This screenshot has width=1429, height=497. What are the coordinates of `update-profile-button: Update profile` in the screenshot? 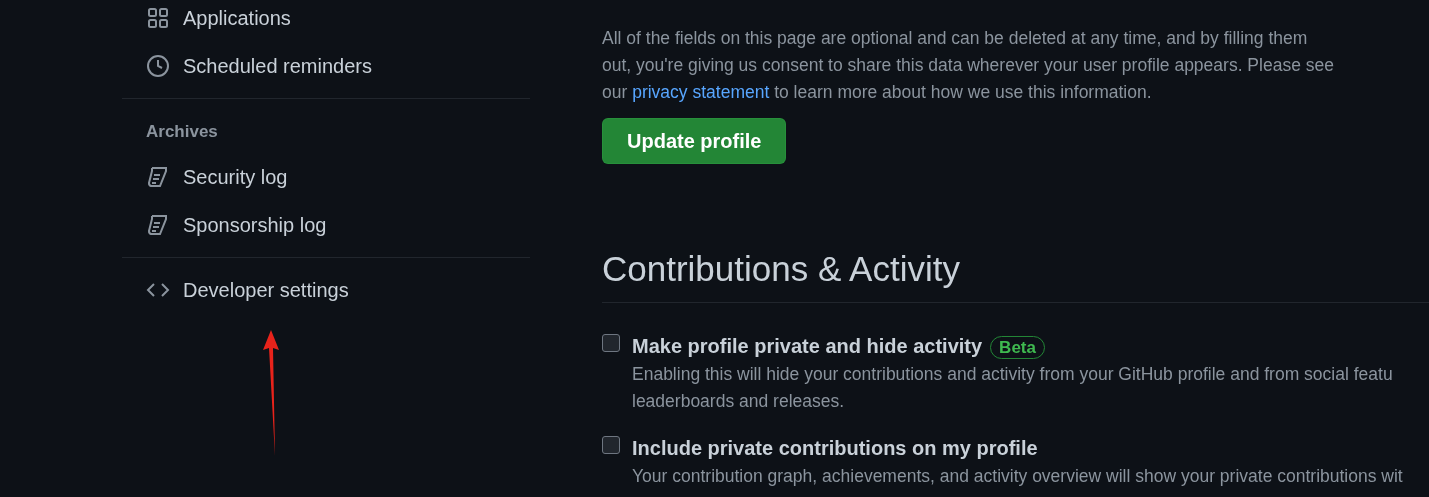 It's located at (694, 141).